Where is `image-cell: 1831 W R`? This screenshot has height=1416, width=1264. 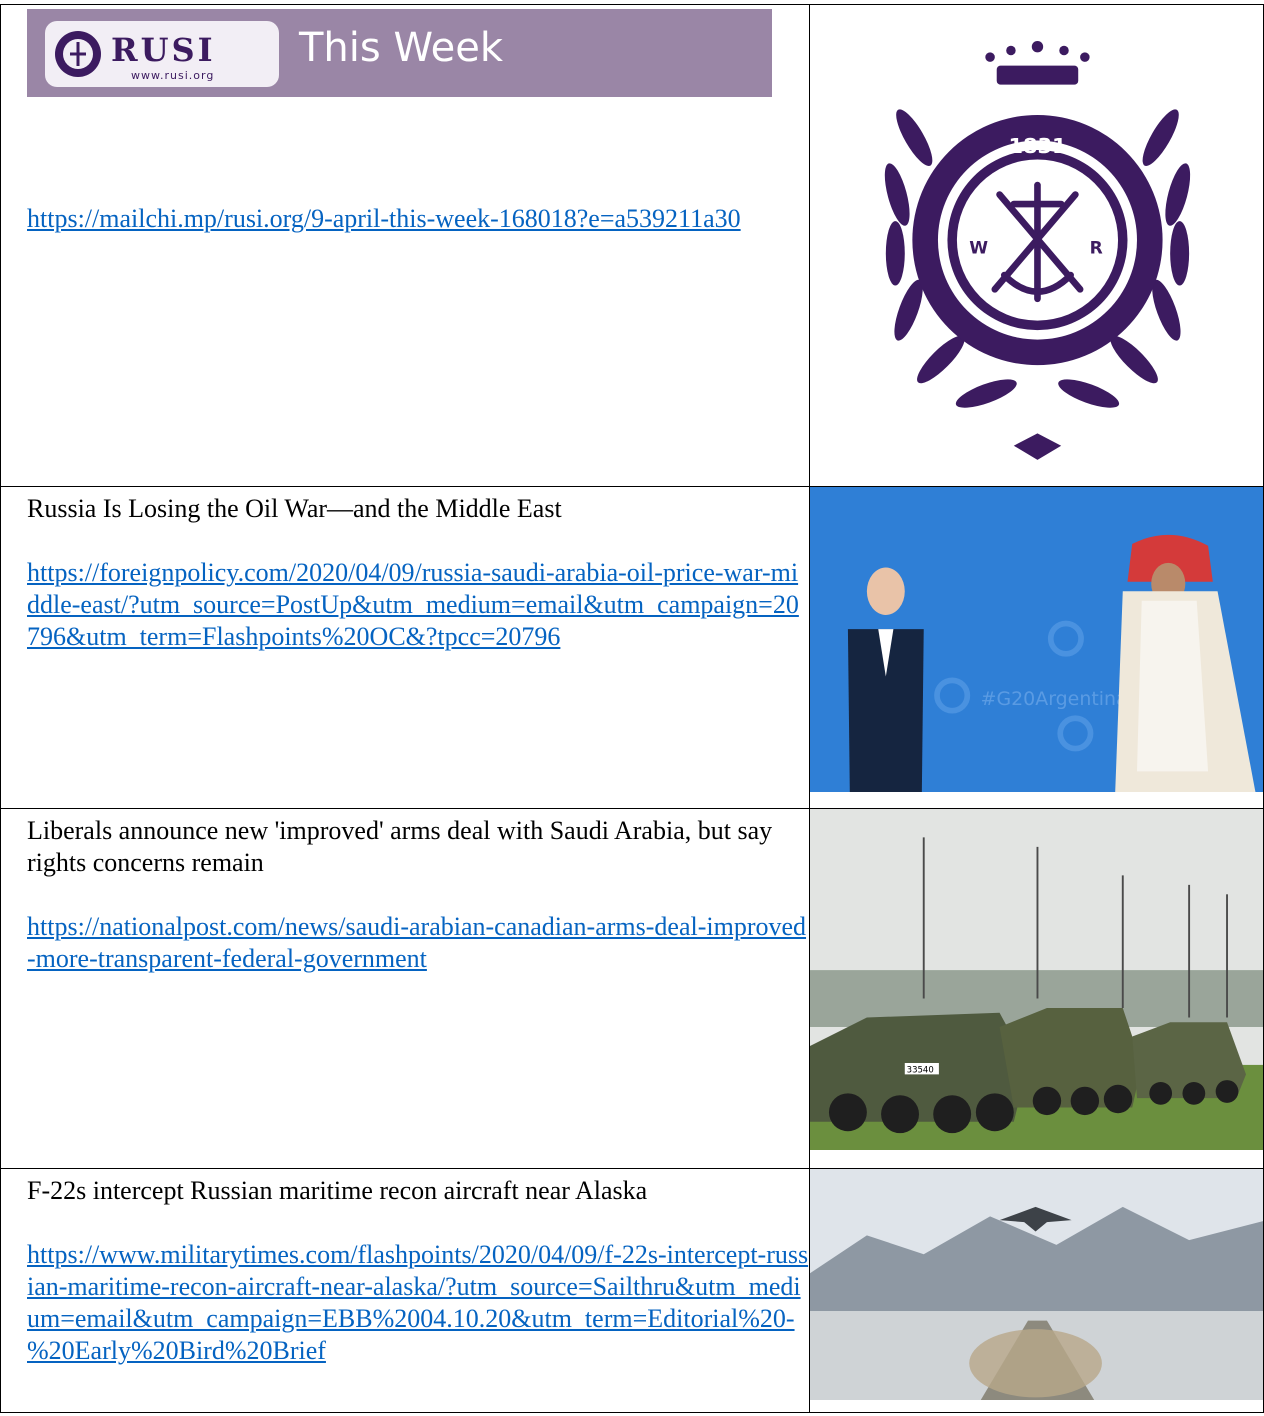
image-cell: 1831 W R is located at coordinates (1036, 245).